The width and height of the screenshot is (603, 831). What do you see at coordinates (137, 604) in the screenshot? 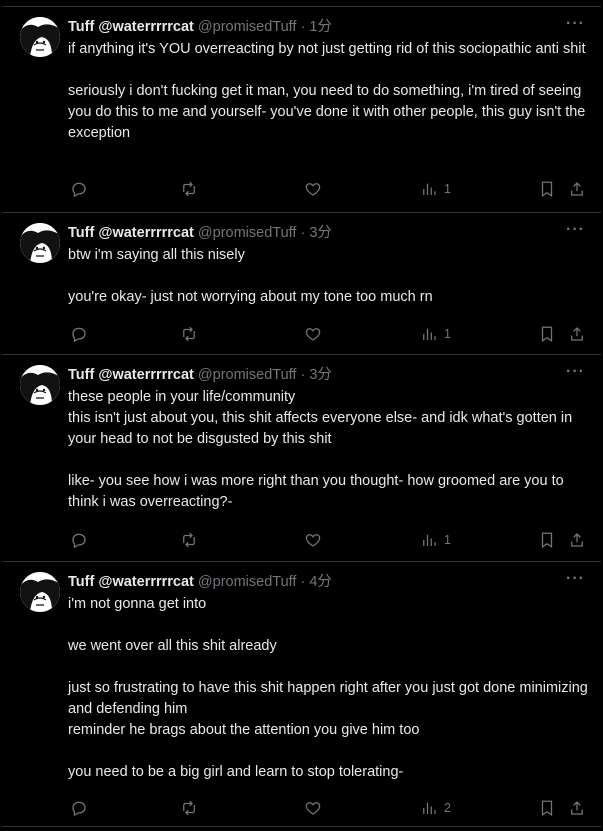
I see `tweet-paragraph: i'm not gonna get into` at bounding box center [137, 604].